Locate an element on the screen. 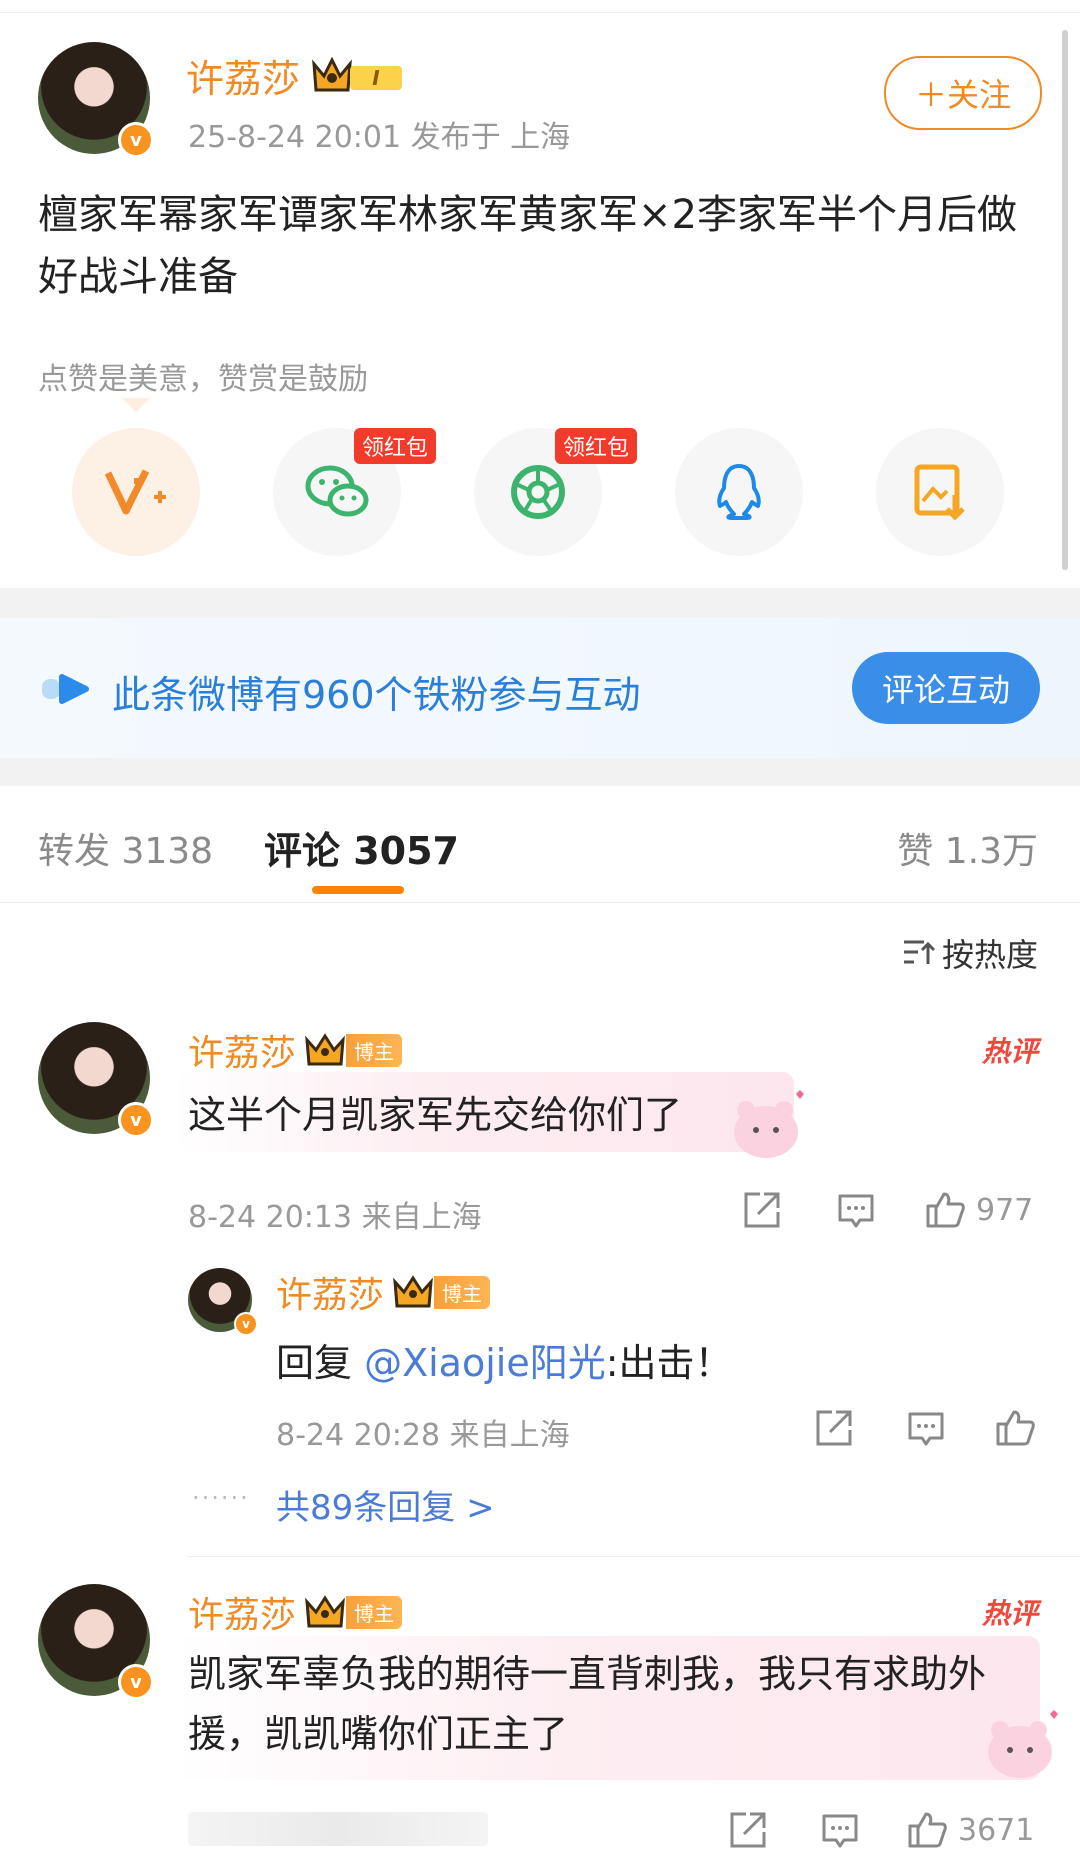 The image size is (1080, 1860). reply-text: :出击！ is located at coordinates (669, 1363).